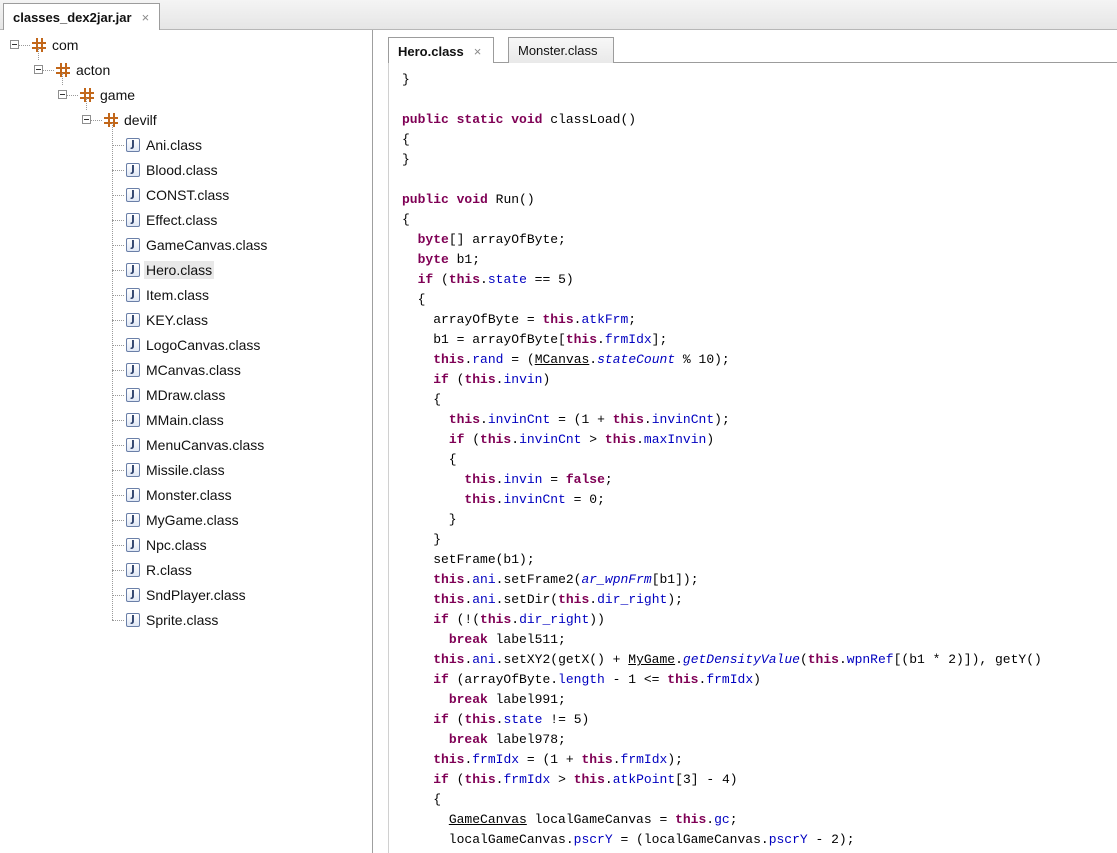 The width and height of the screenshot is (1117, 853). I want to click on tree-item-label: MMain.class, so click(185, 420).